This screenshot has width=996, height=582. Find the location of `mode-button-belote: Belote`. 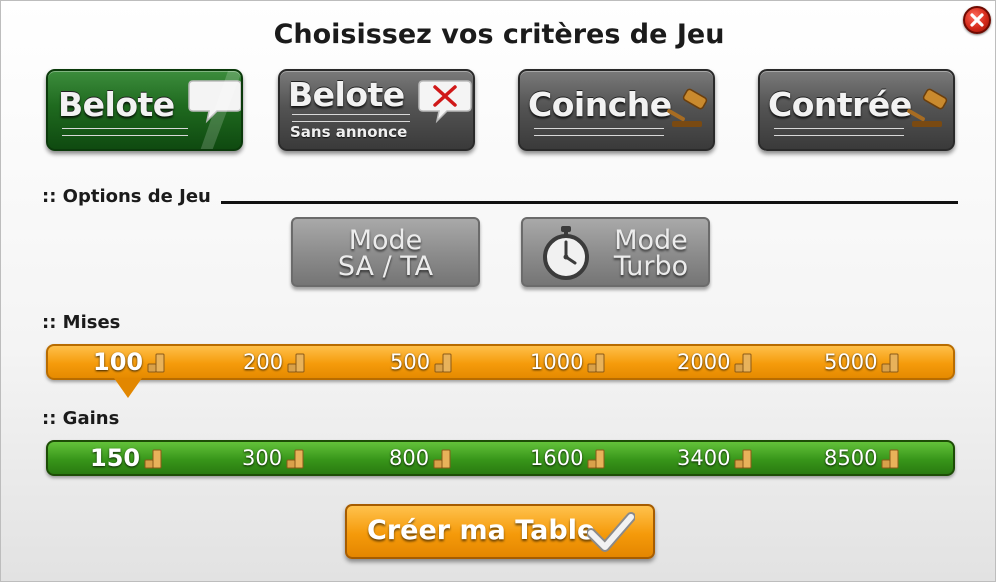

mode-button-belote: Belote is located at coordinates (144, 110).